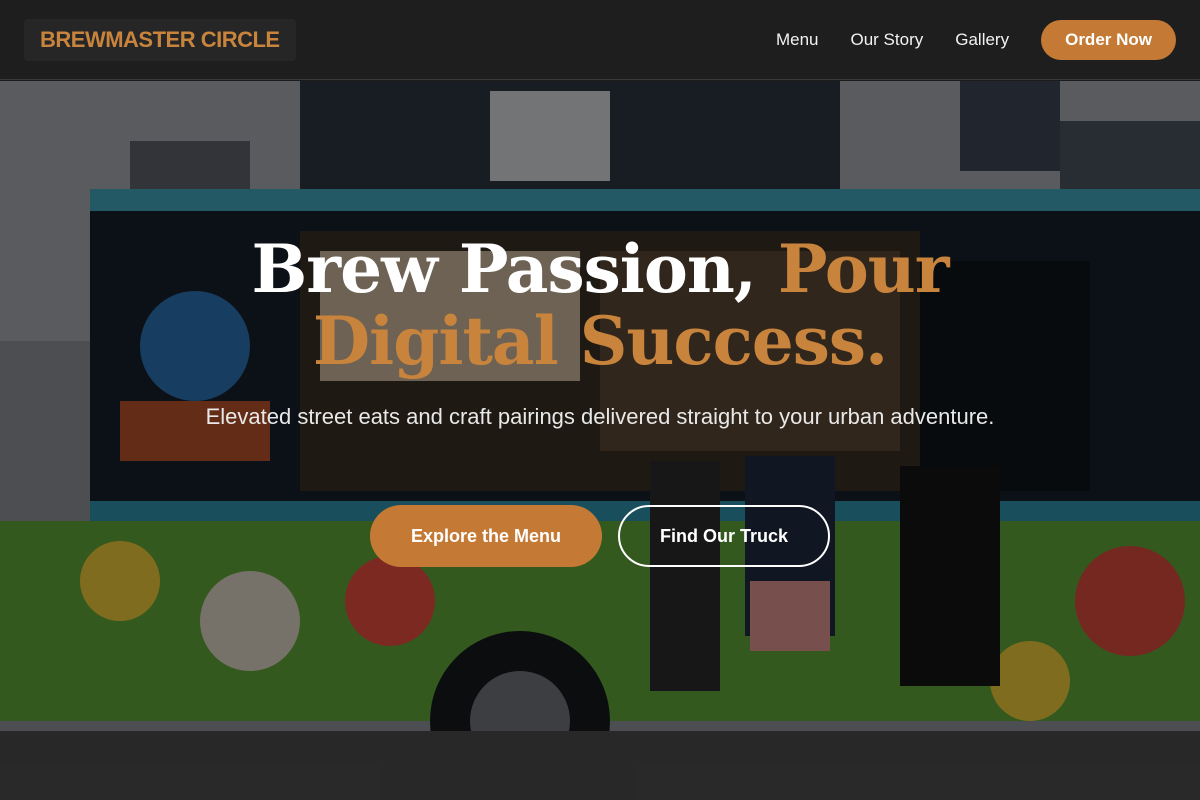  Describe the element at coordinates (724, 536) in the screenshot. I see `find-our-truck-button: Find Our Truck` at that location.